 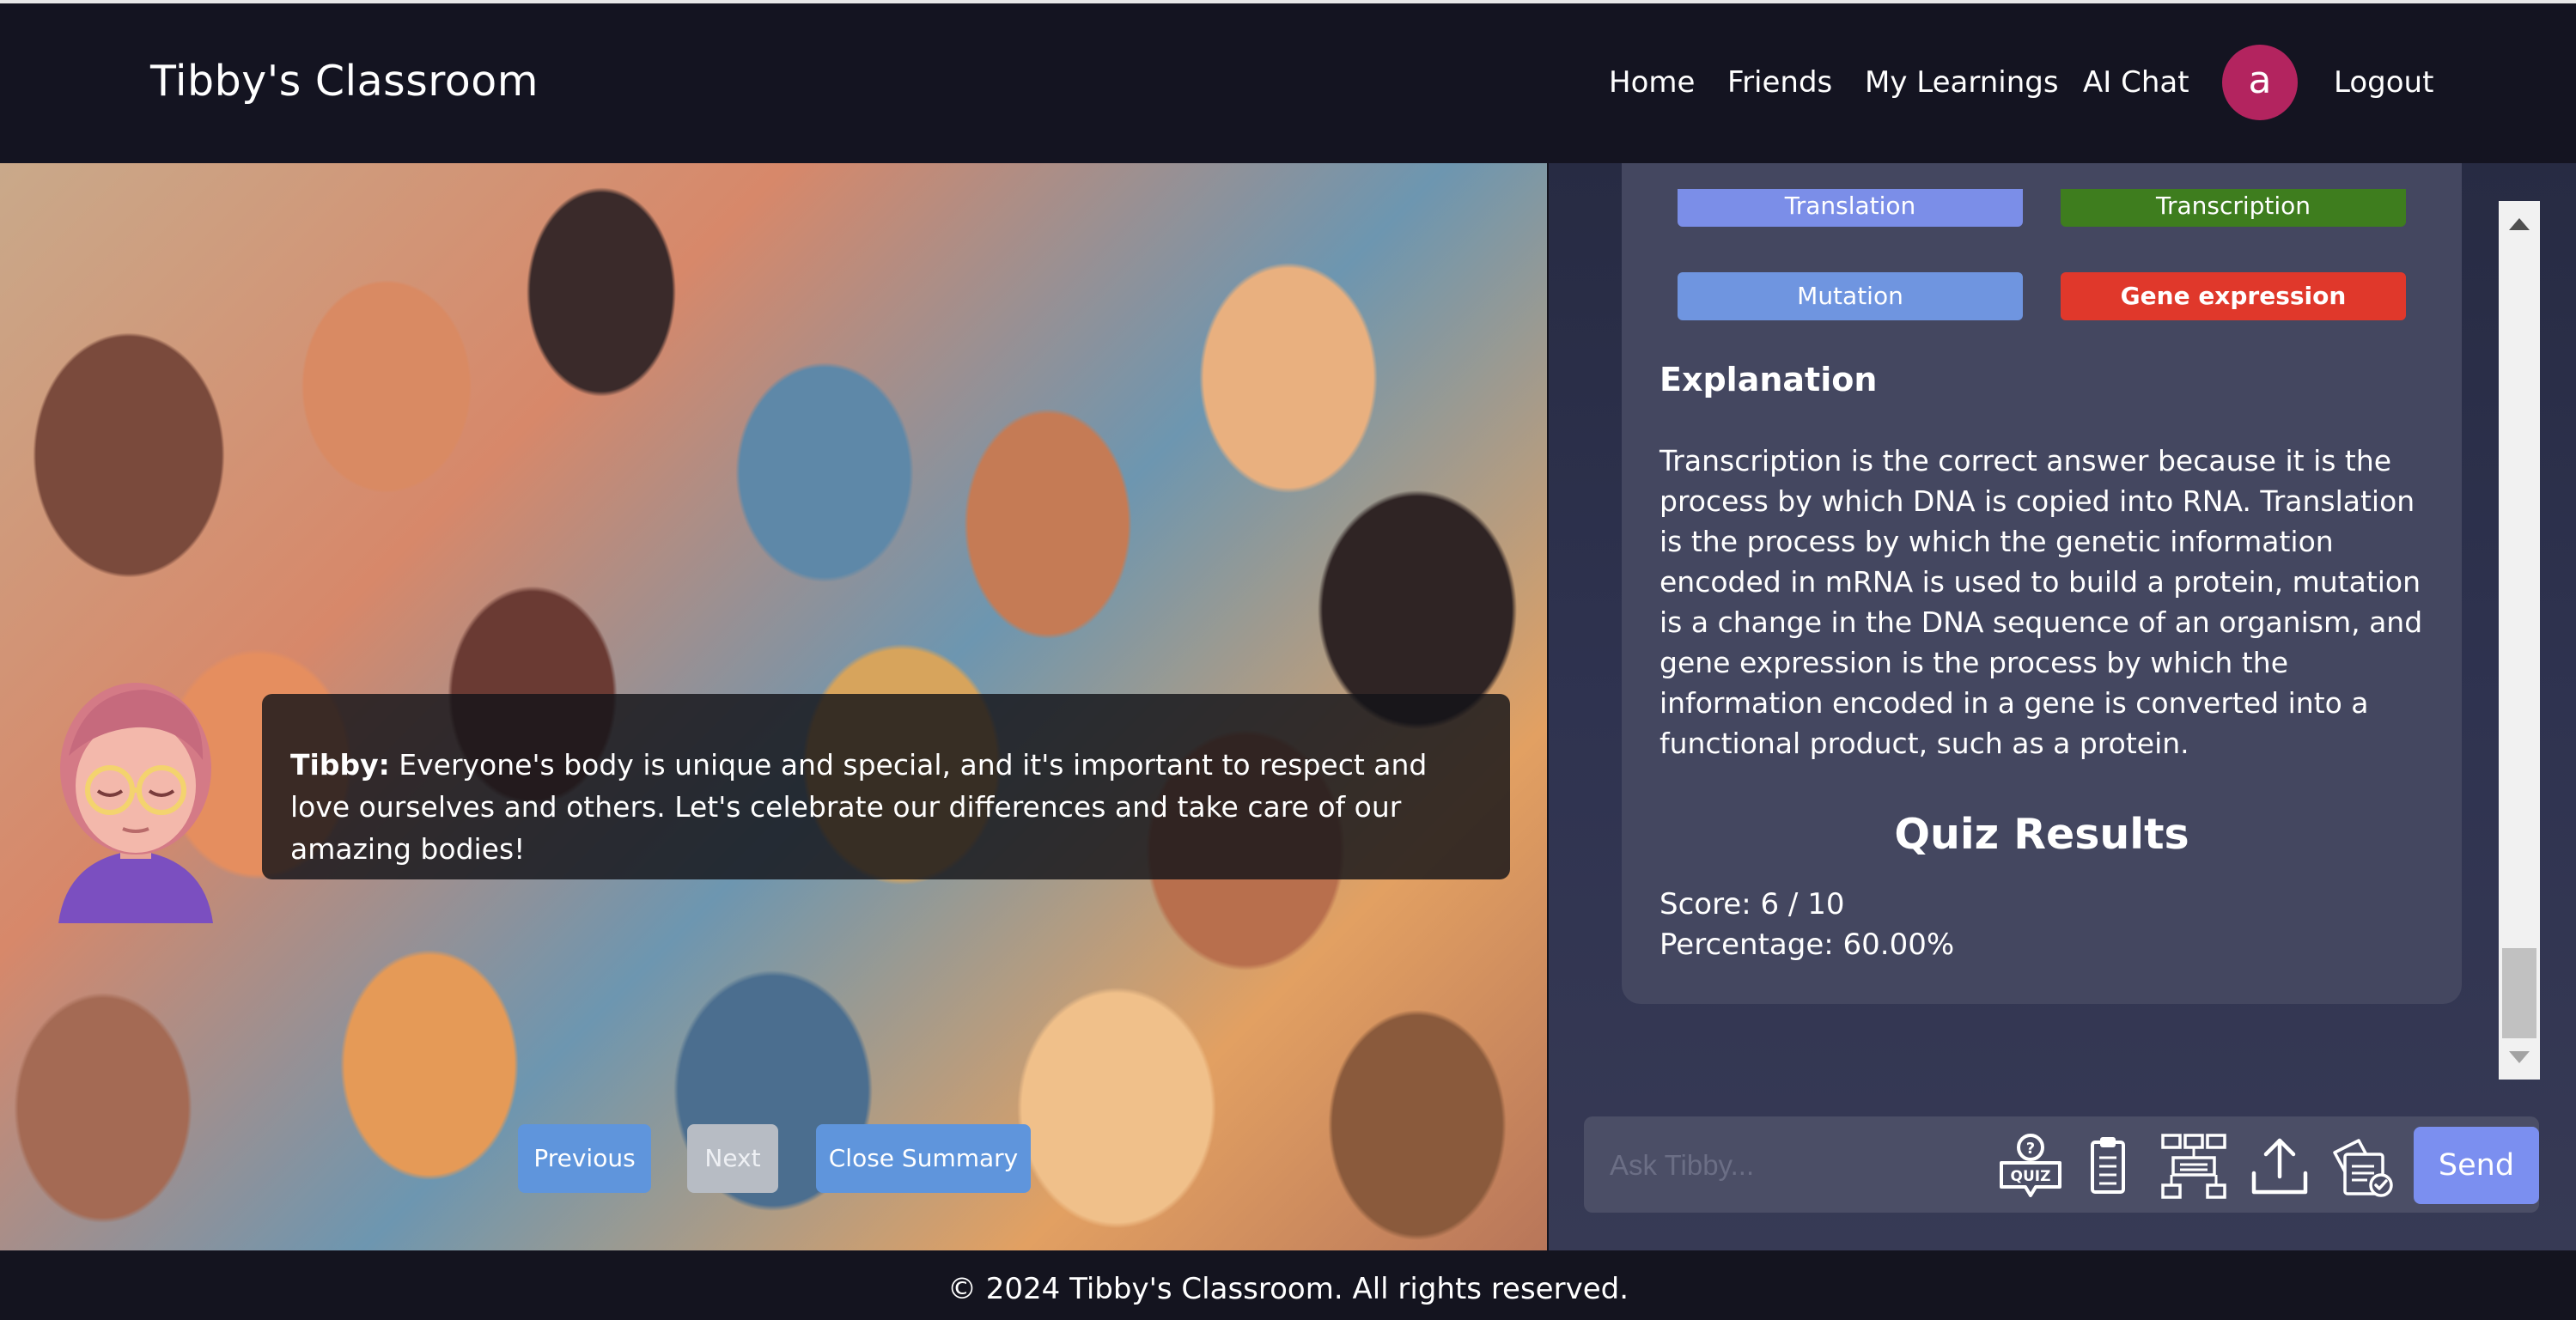 I want to click on dialog-speaker: Tibby:, so click(x=340, y=765).